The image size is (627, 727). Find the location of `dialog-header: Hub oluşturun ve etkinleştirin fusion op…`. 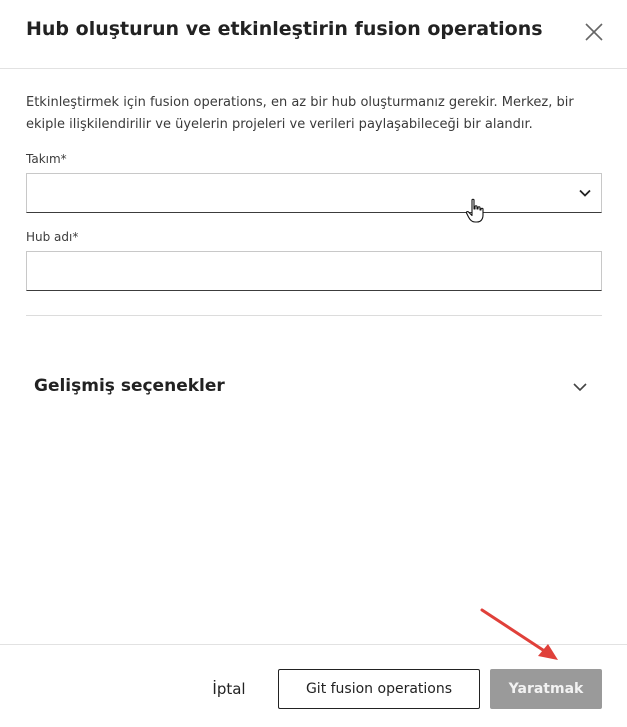

dialog-header: Hub oluşturun ve etkinleştirin fusion op… is located at coordinates (313, 34).